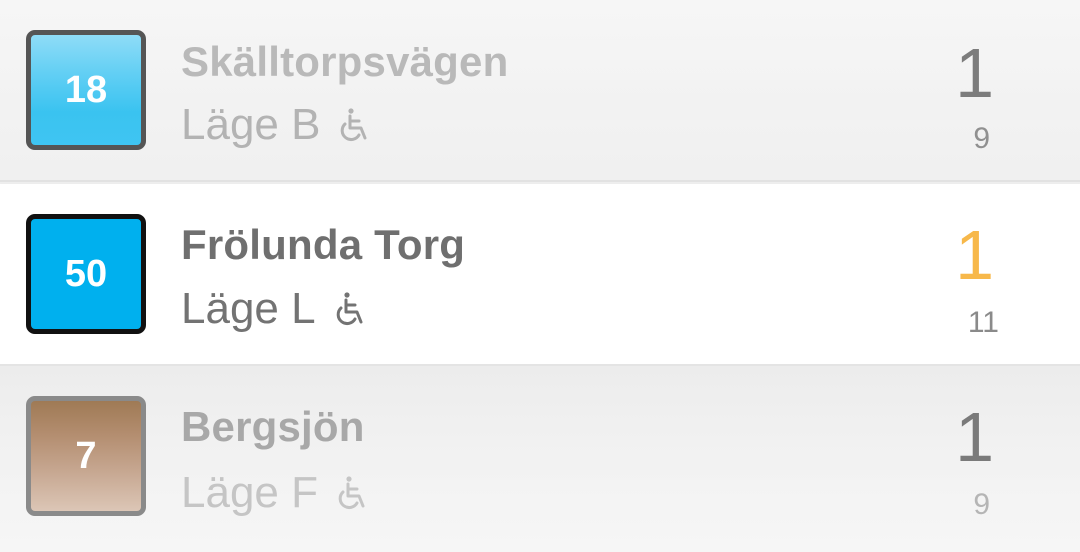 Image resolution: width=1080 pixels, height=552 pixels. What do you see at coordinates (273, 426) in the screenshot?
I see `stop-name: Bergsjön` at bounding box center [273, 426].